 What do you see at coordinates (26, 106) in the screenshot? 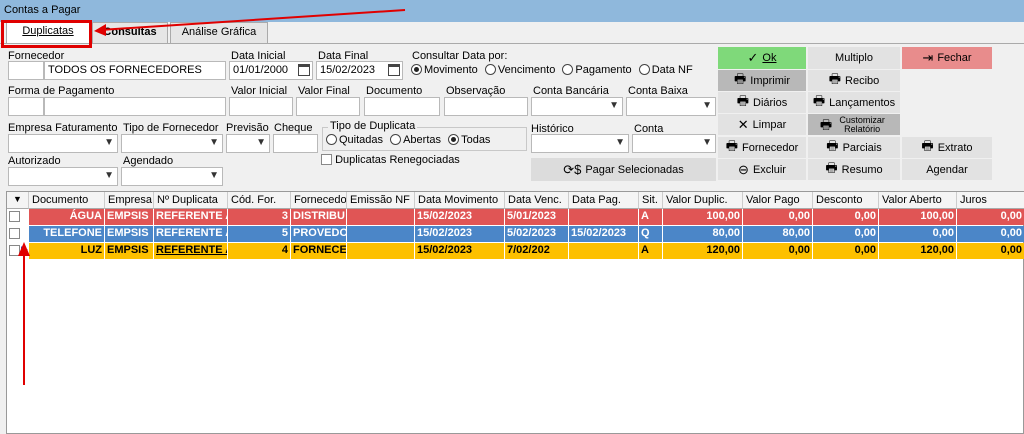
I see `forma-pagamento-code-input` at bounding box center [26, 106].